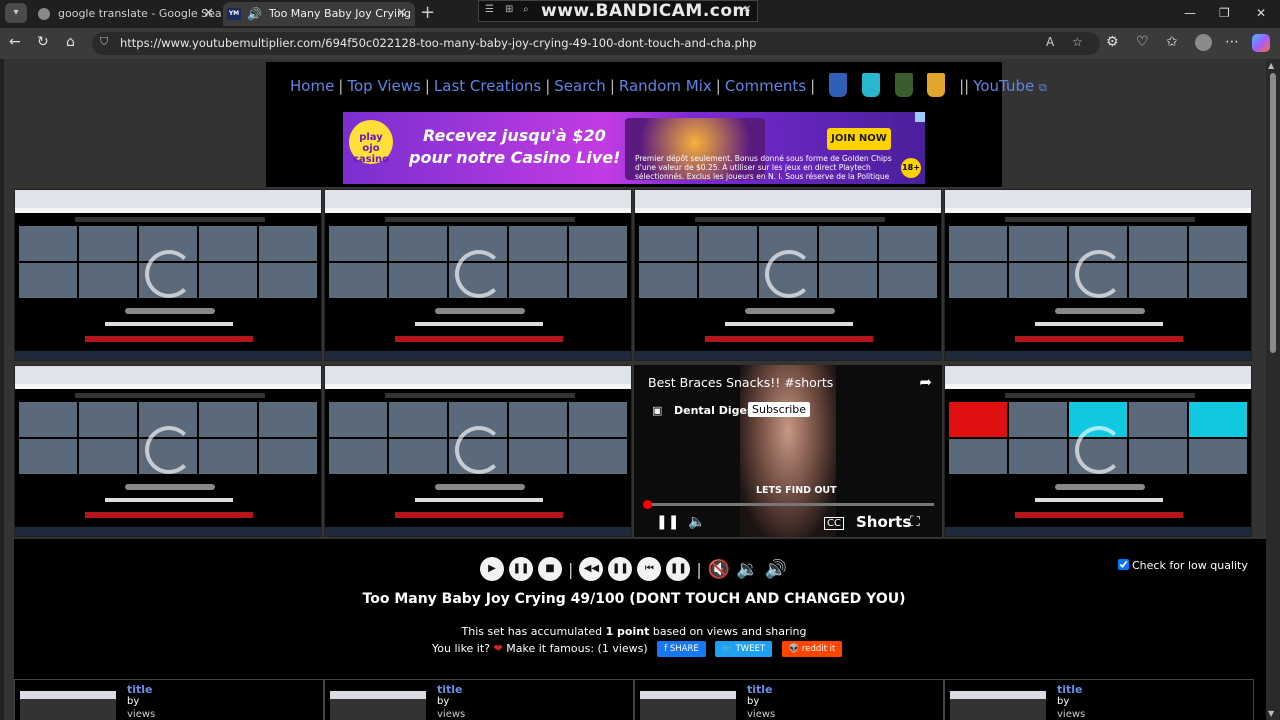 Image resolution: width=1280 pixels, height=720 pixels. I want to click on refresh-icon: ↻, so click(43, 42).